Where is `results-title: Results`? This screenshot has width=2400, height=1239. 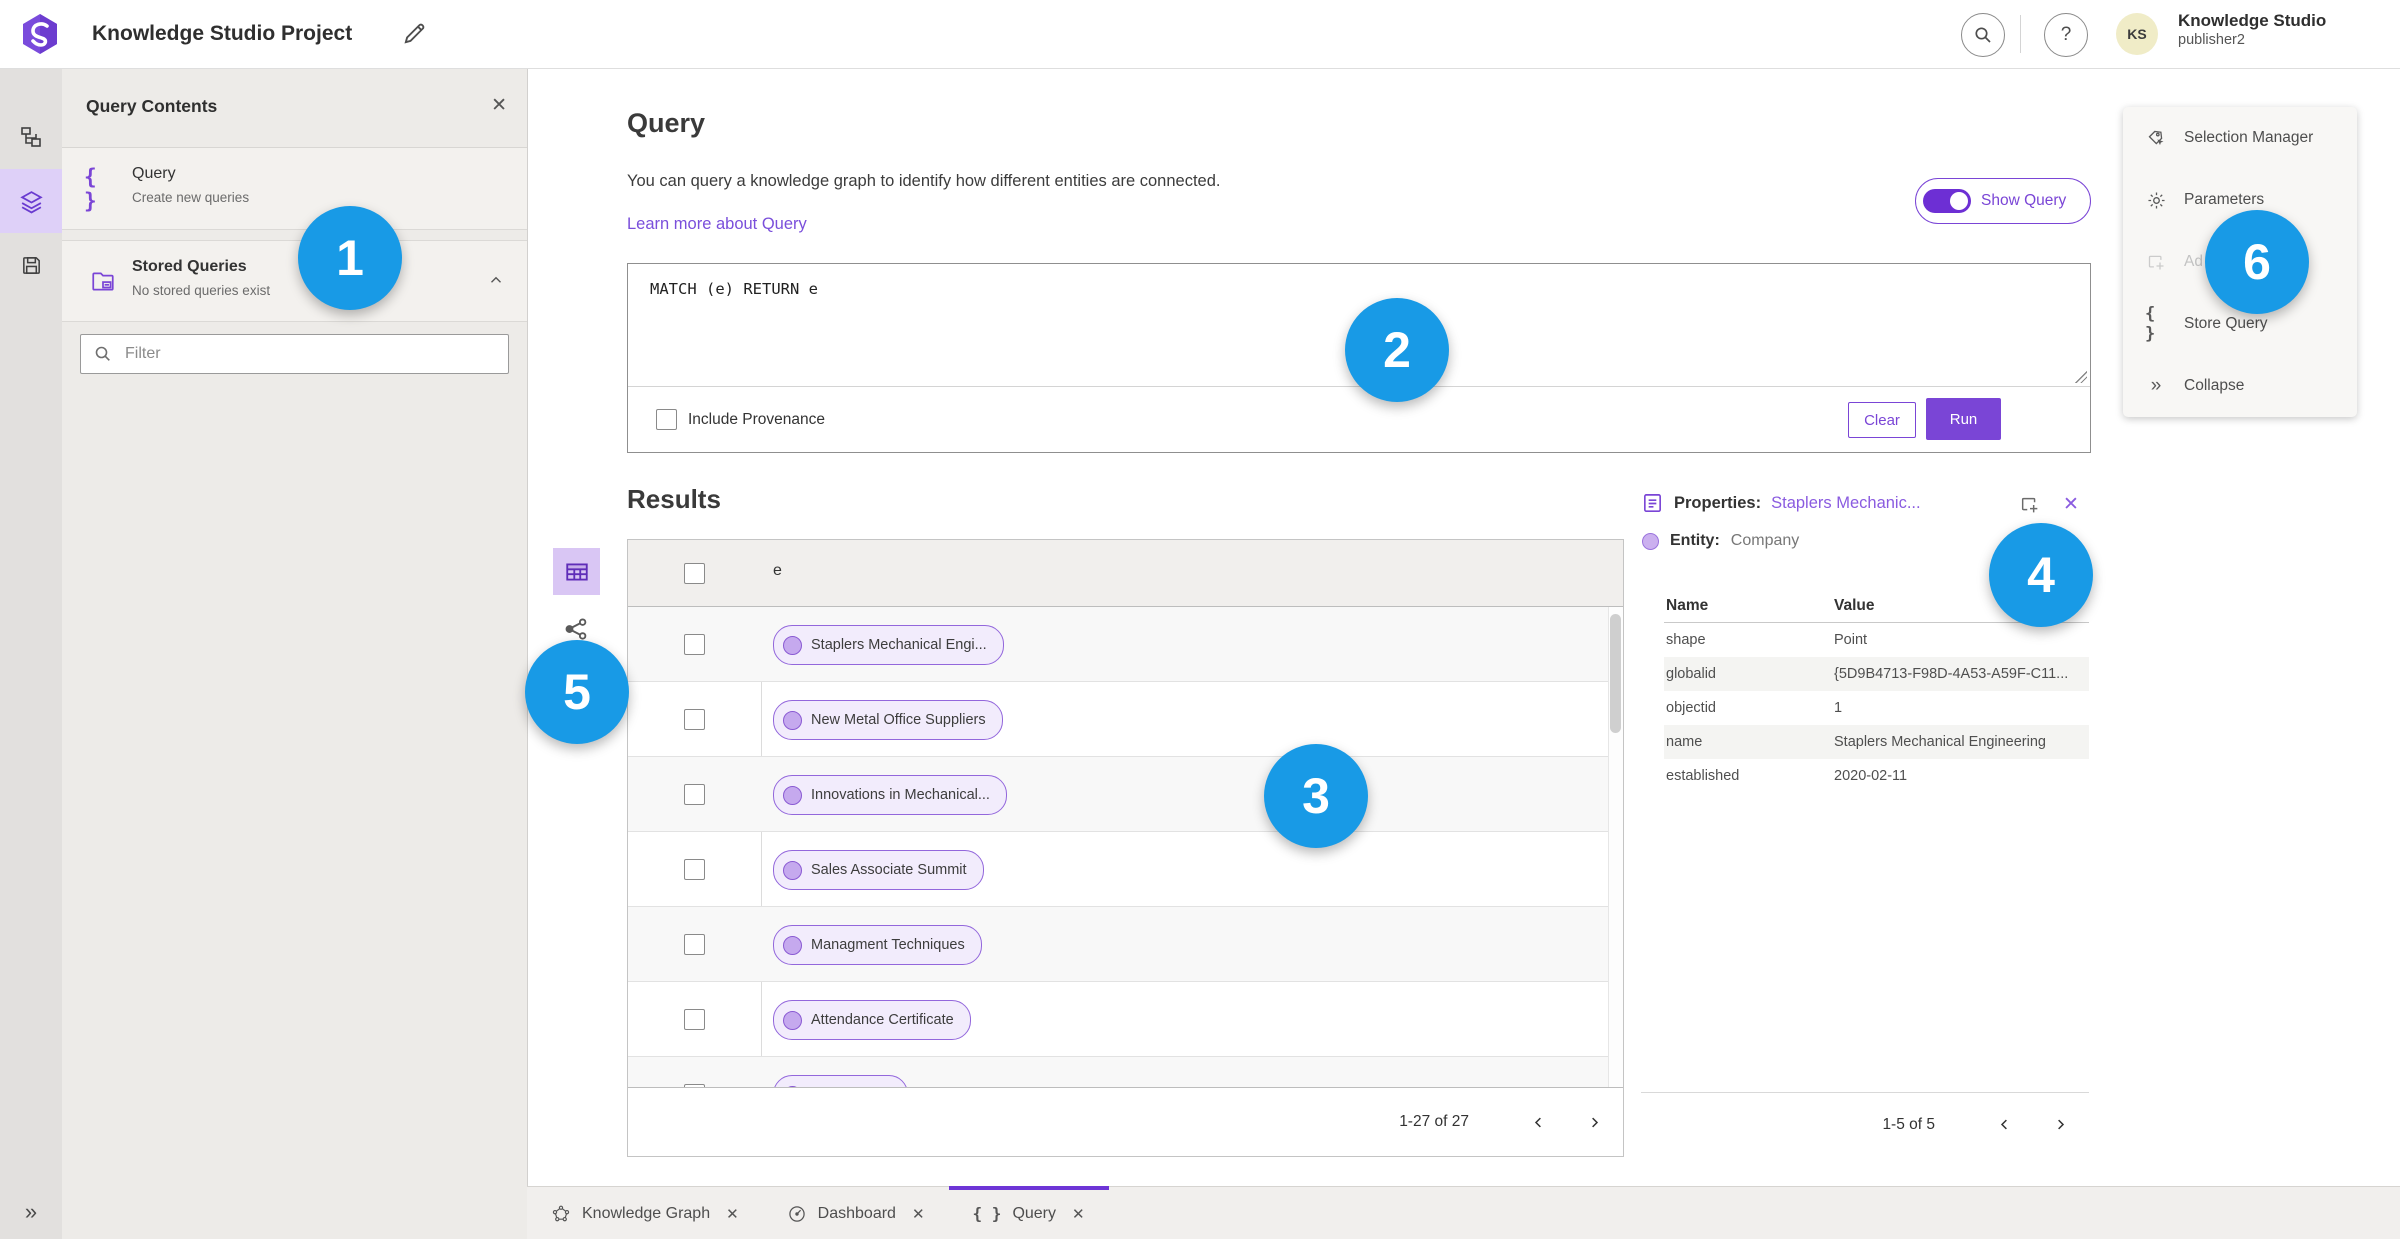 results-title: Results is located at coordinates (674, 499).